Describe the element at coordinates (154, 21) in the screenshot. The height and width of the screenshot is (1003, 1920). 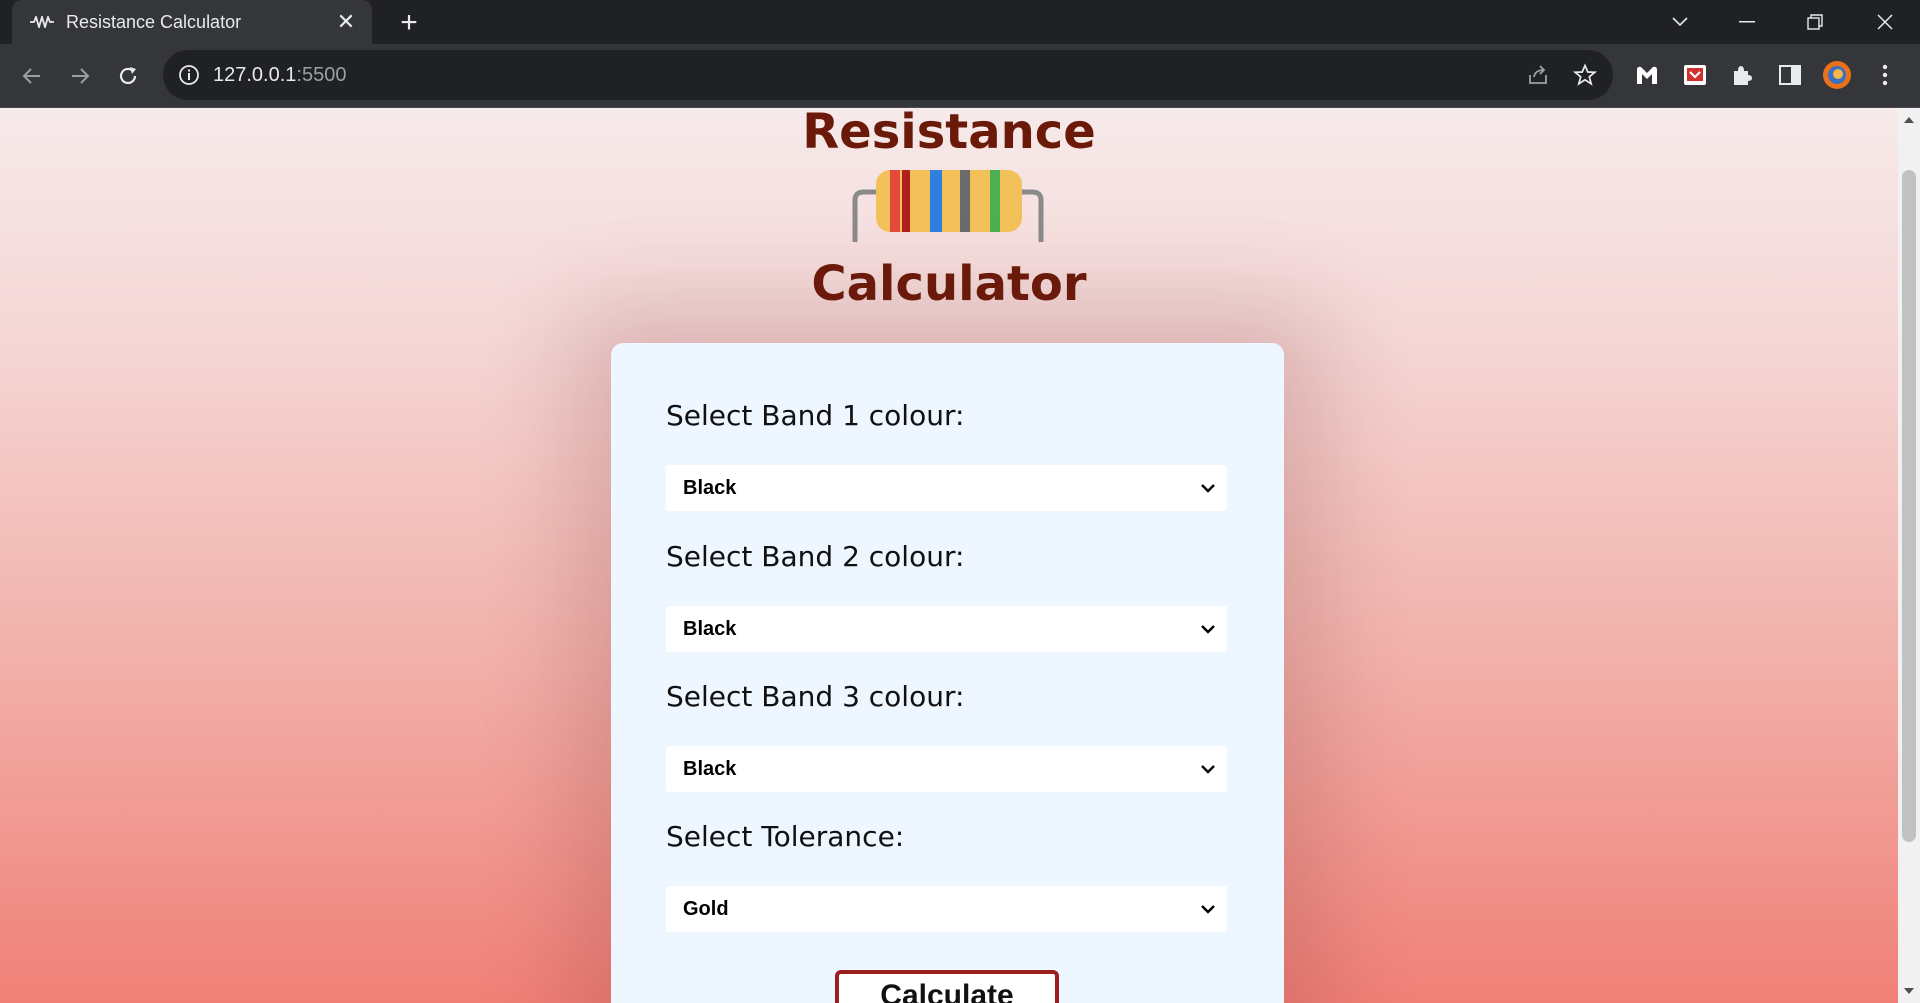
I see `tab-title: Resistance Calculator` at that location.